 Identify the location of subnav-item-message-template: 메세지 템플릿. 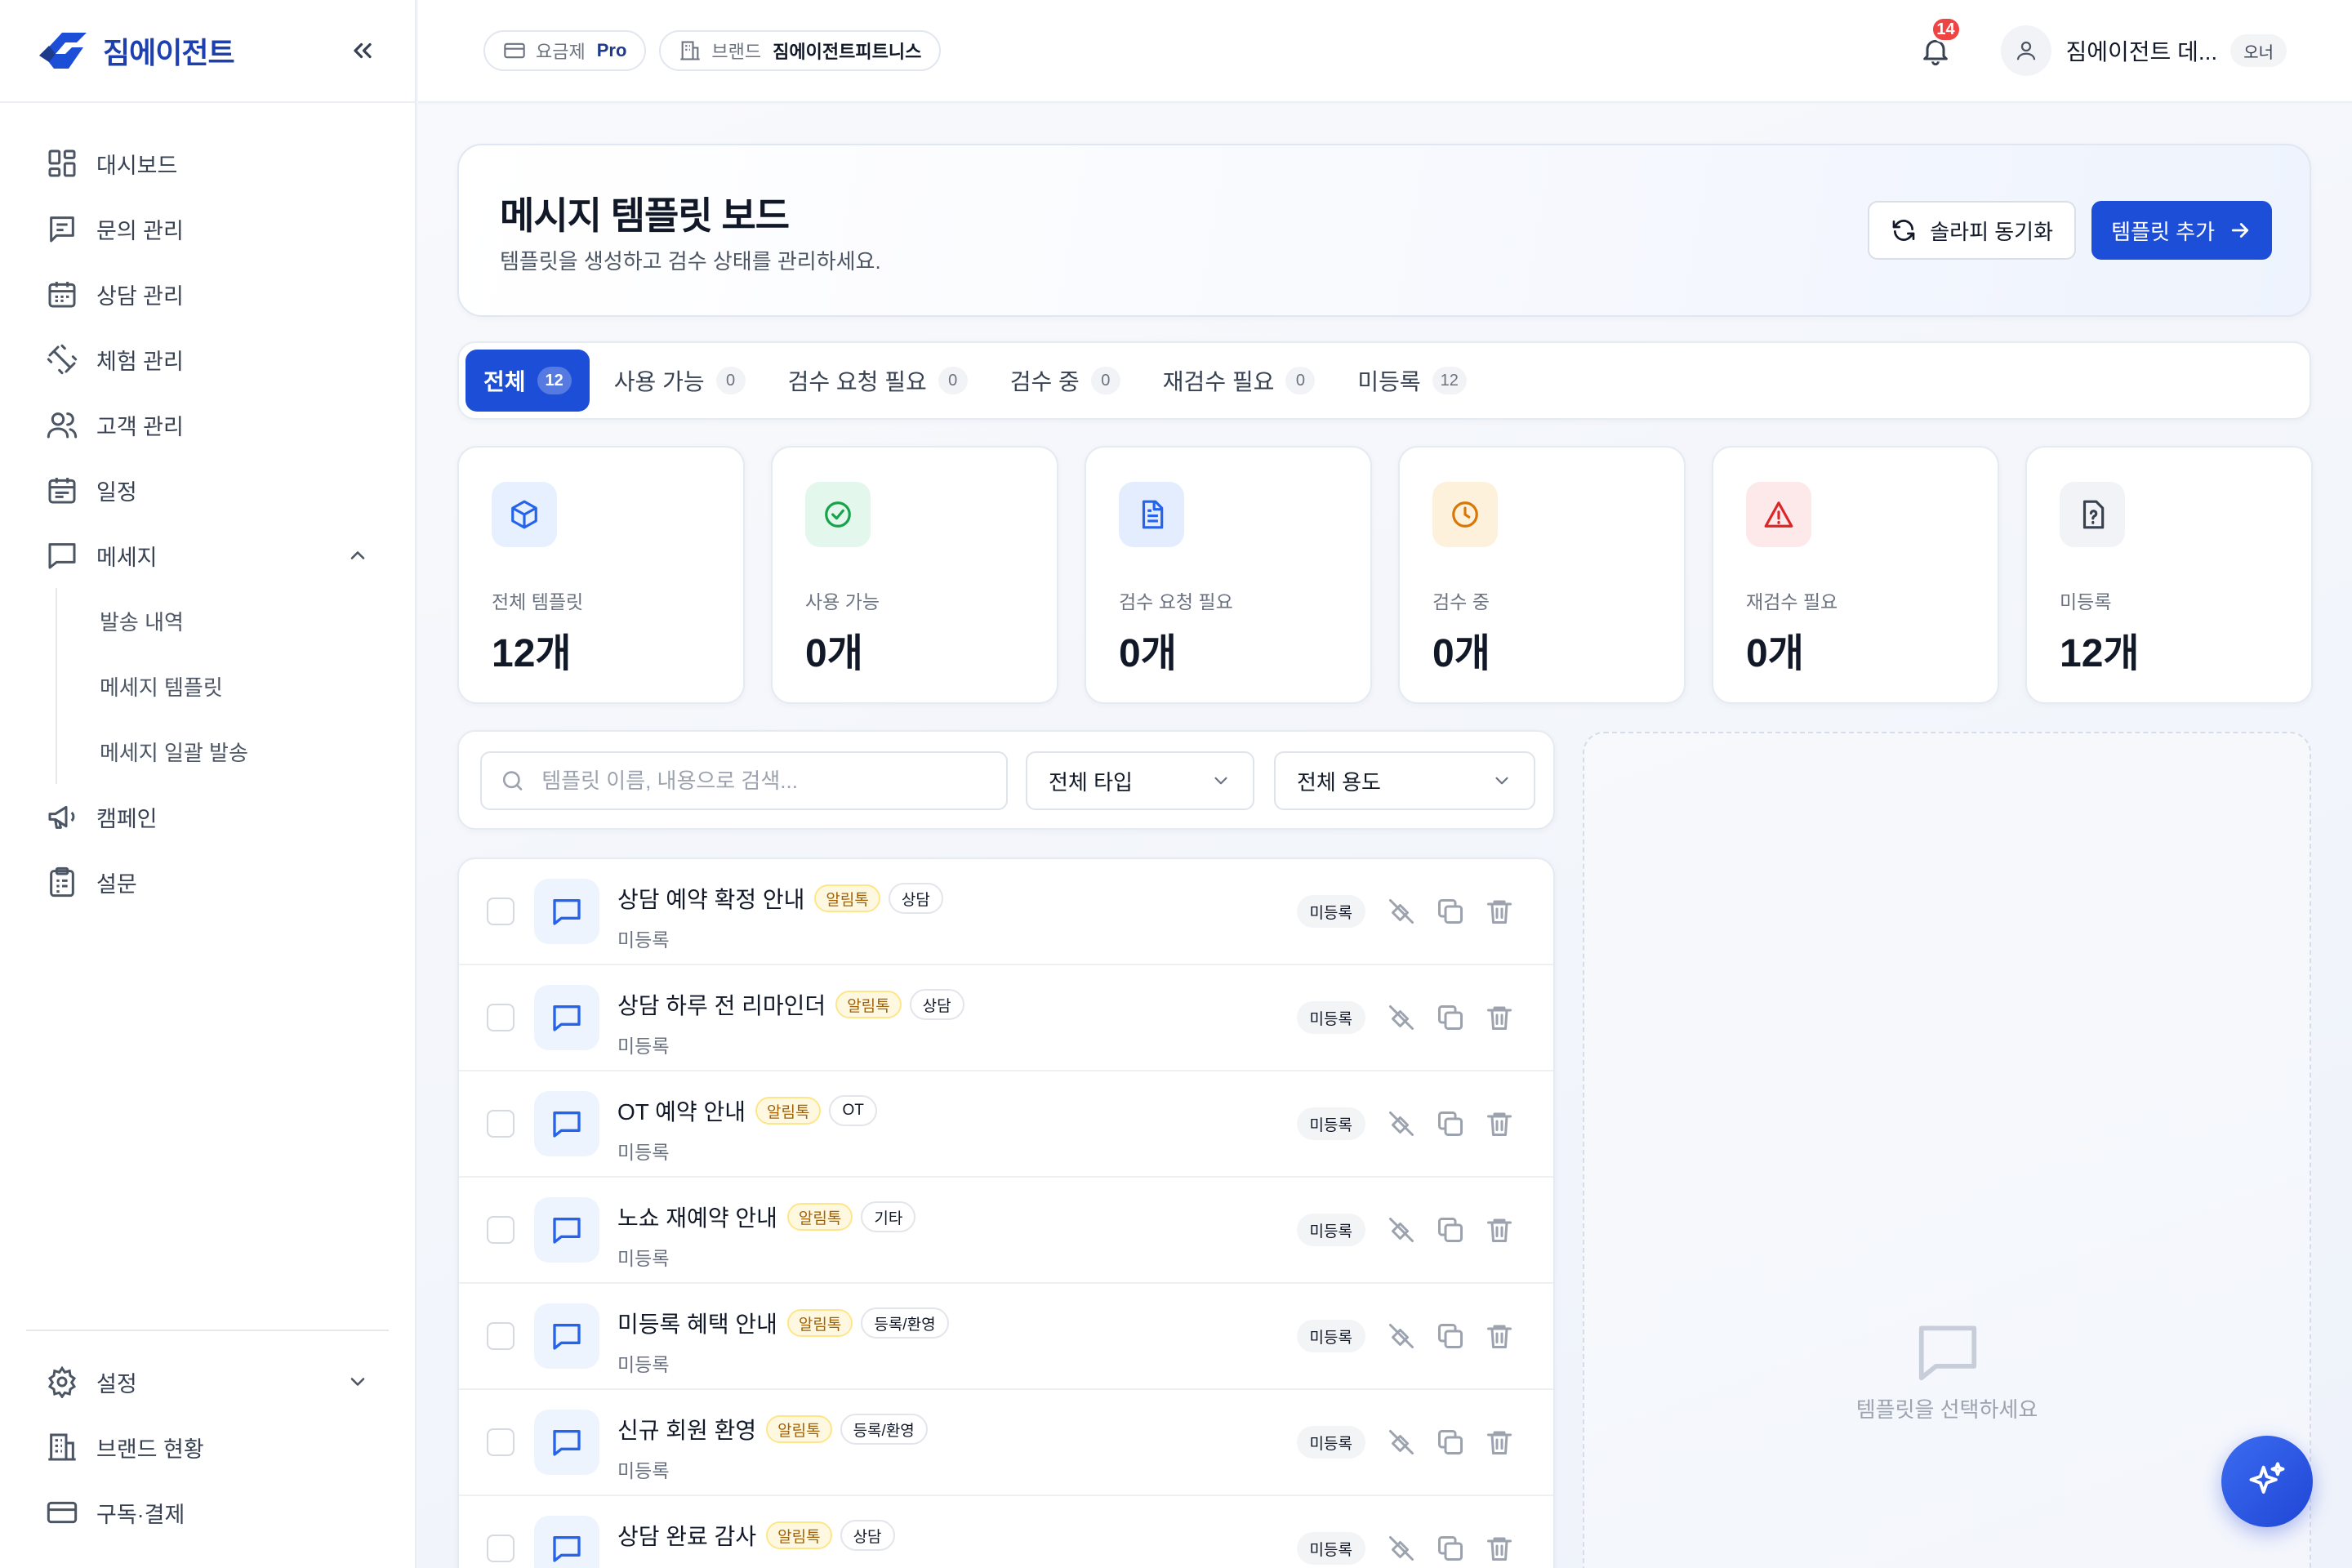
(236, 686).